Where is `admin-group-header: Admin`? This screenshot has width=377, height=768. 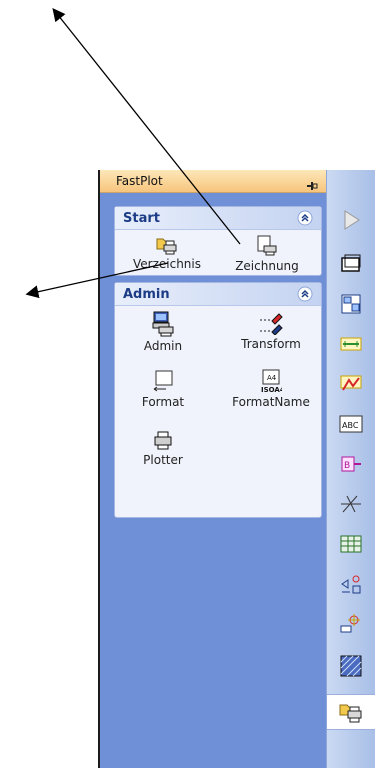 admin-group-header: Admin is located at coordinates (218, 294).